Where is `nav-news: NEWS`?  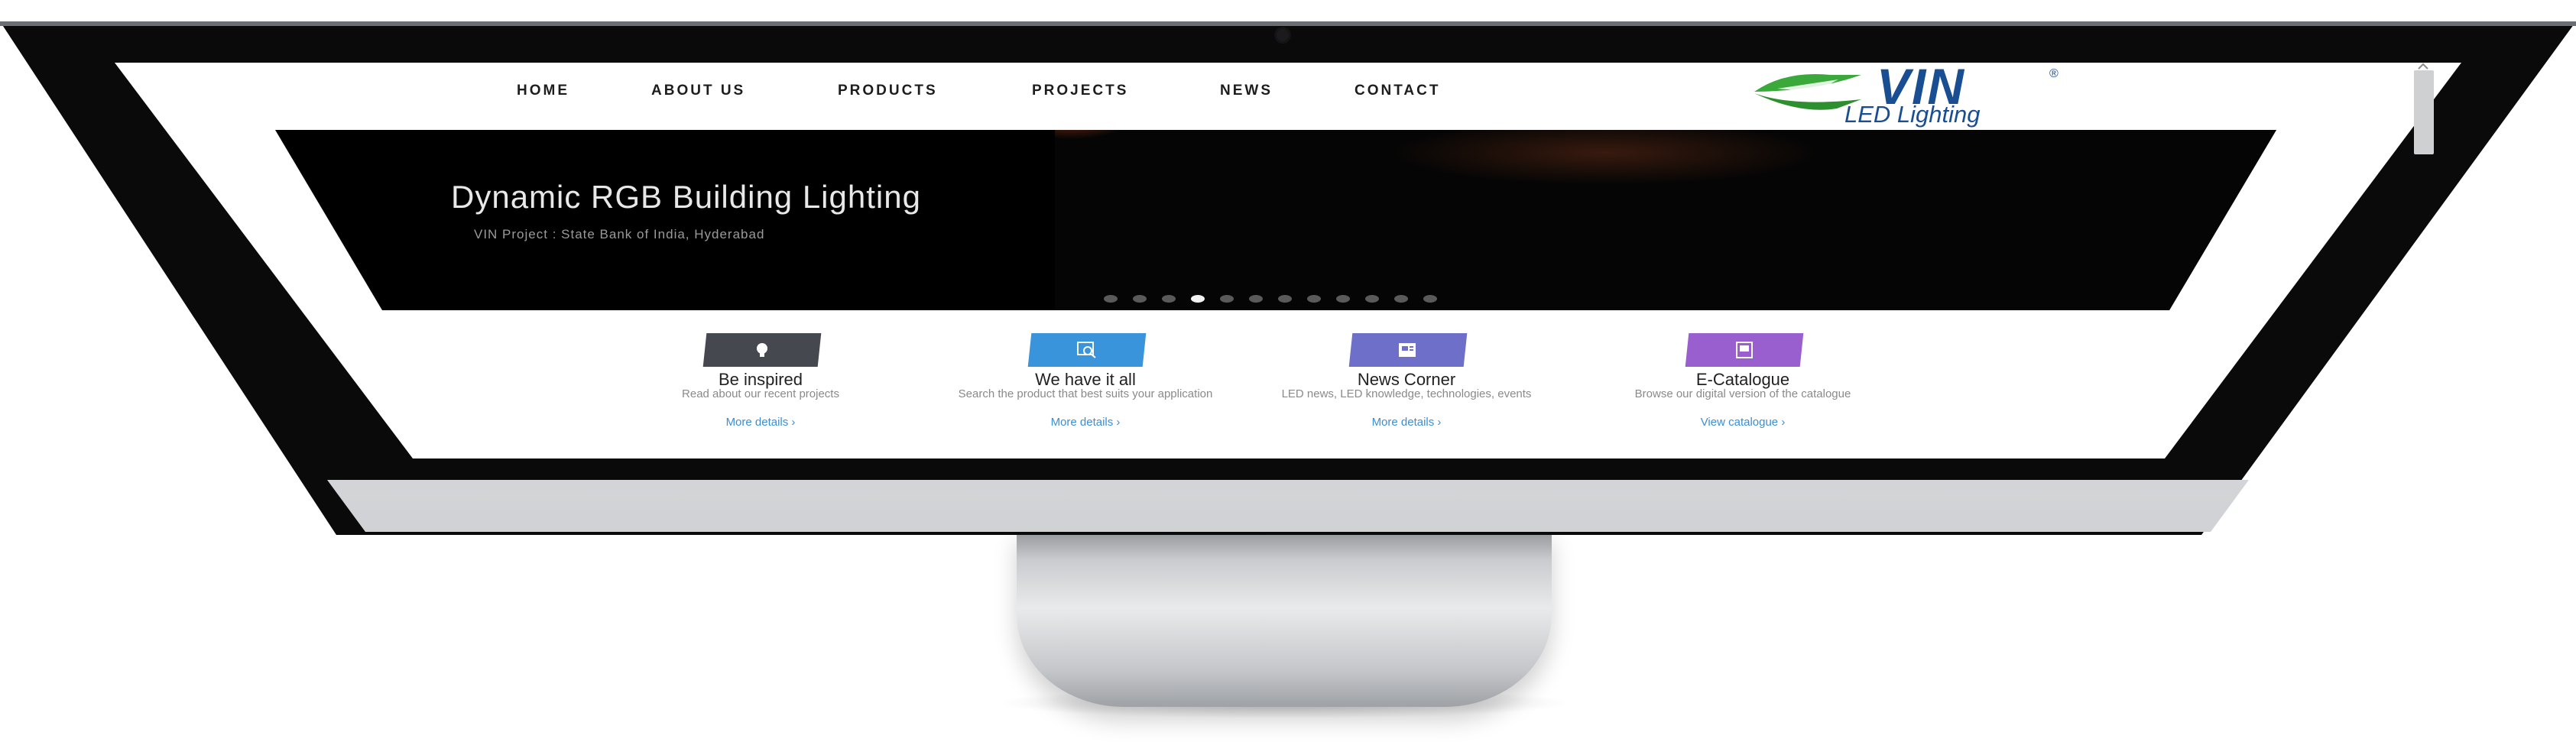 nav-news: NEWS is located at coordinates (1246, 91).